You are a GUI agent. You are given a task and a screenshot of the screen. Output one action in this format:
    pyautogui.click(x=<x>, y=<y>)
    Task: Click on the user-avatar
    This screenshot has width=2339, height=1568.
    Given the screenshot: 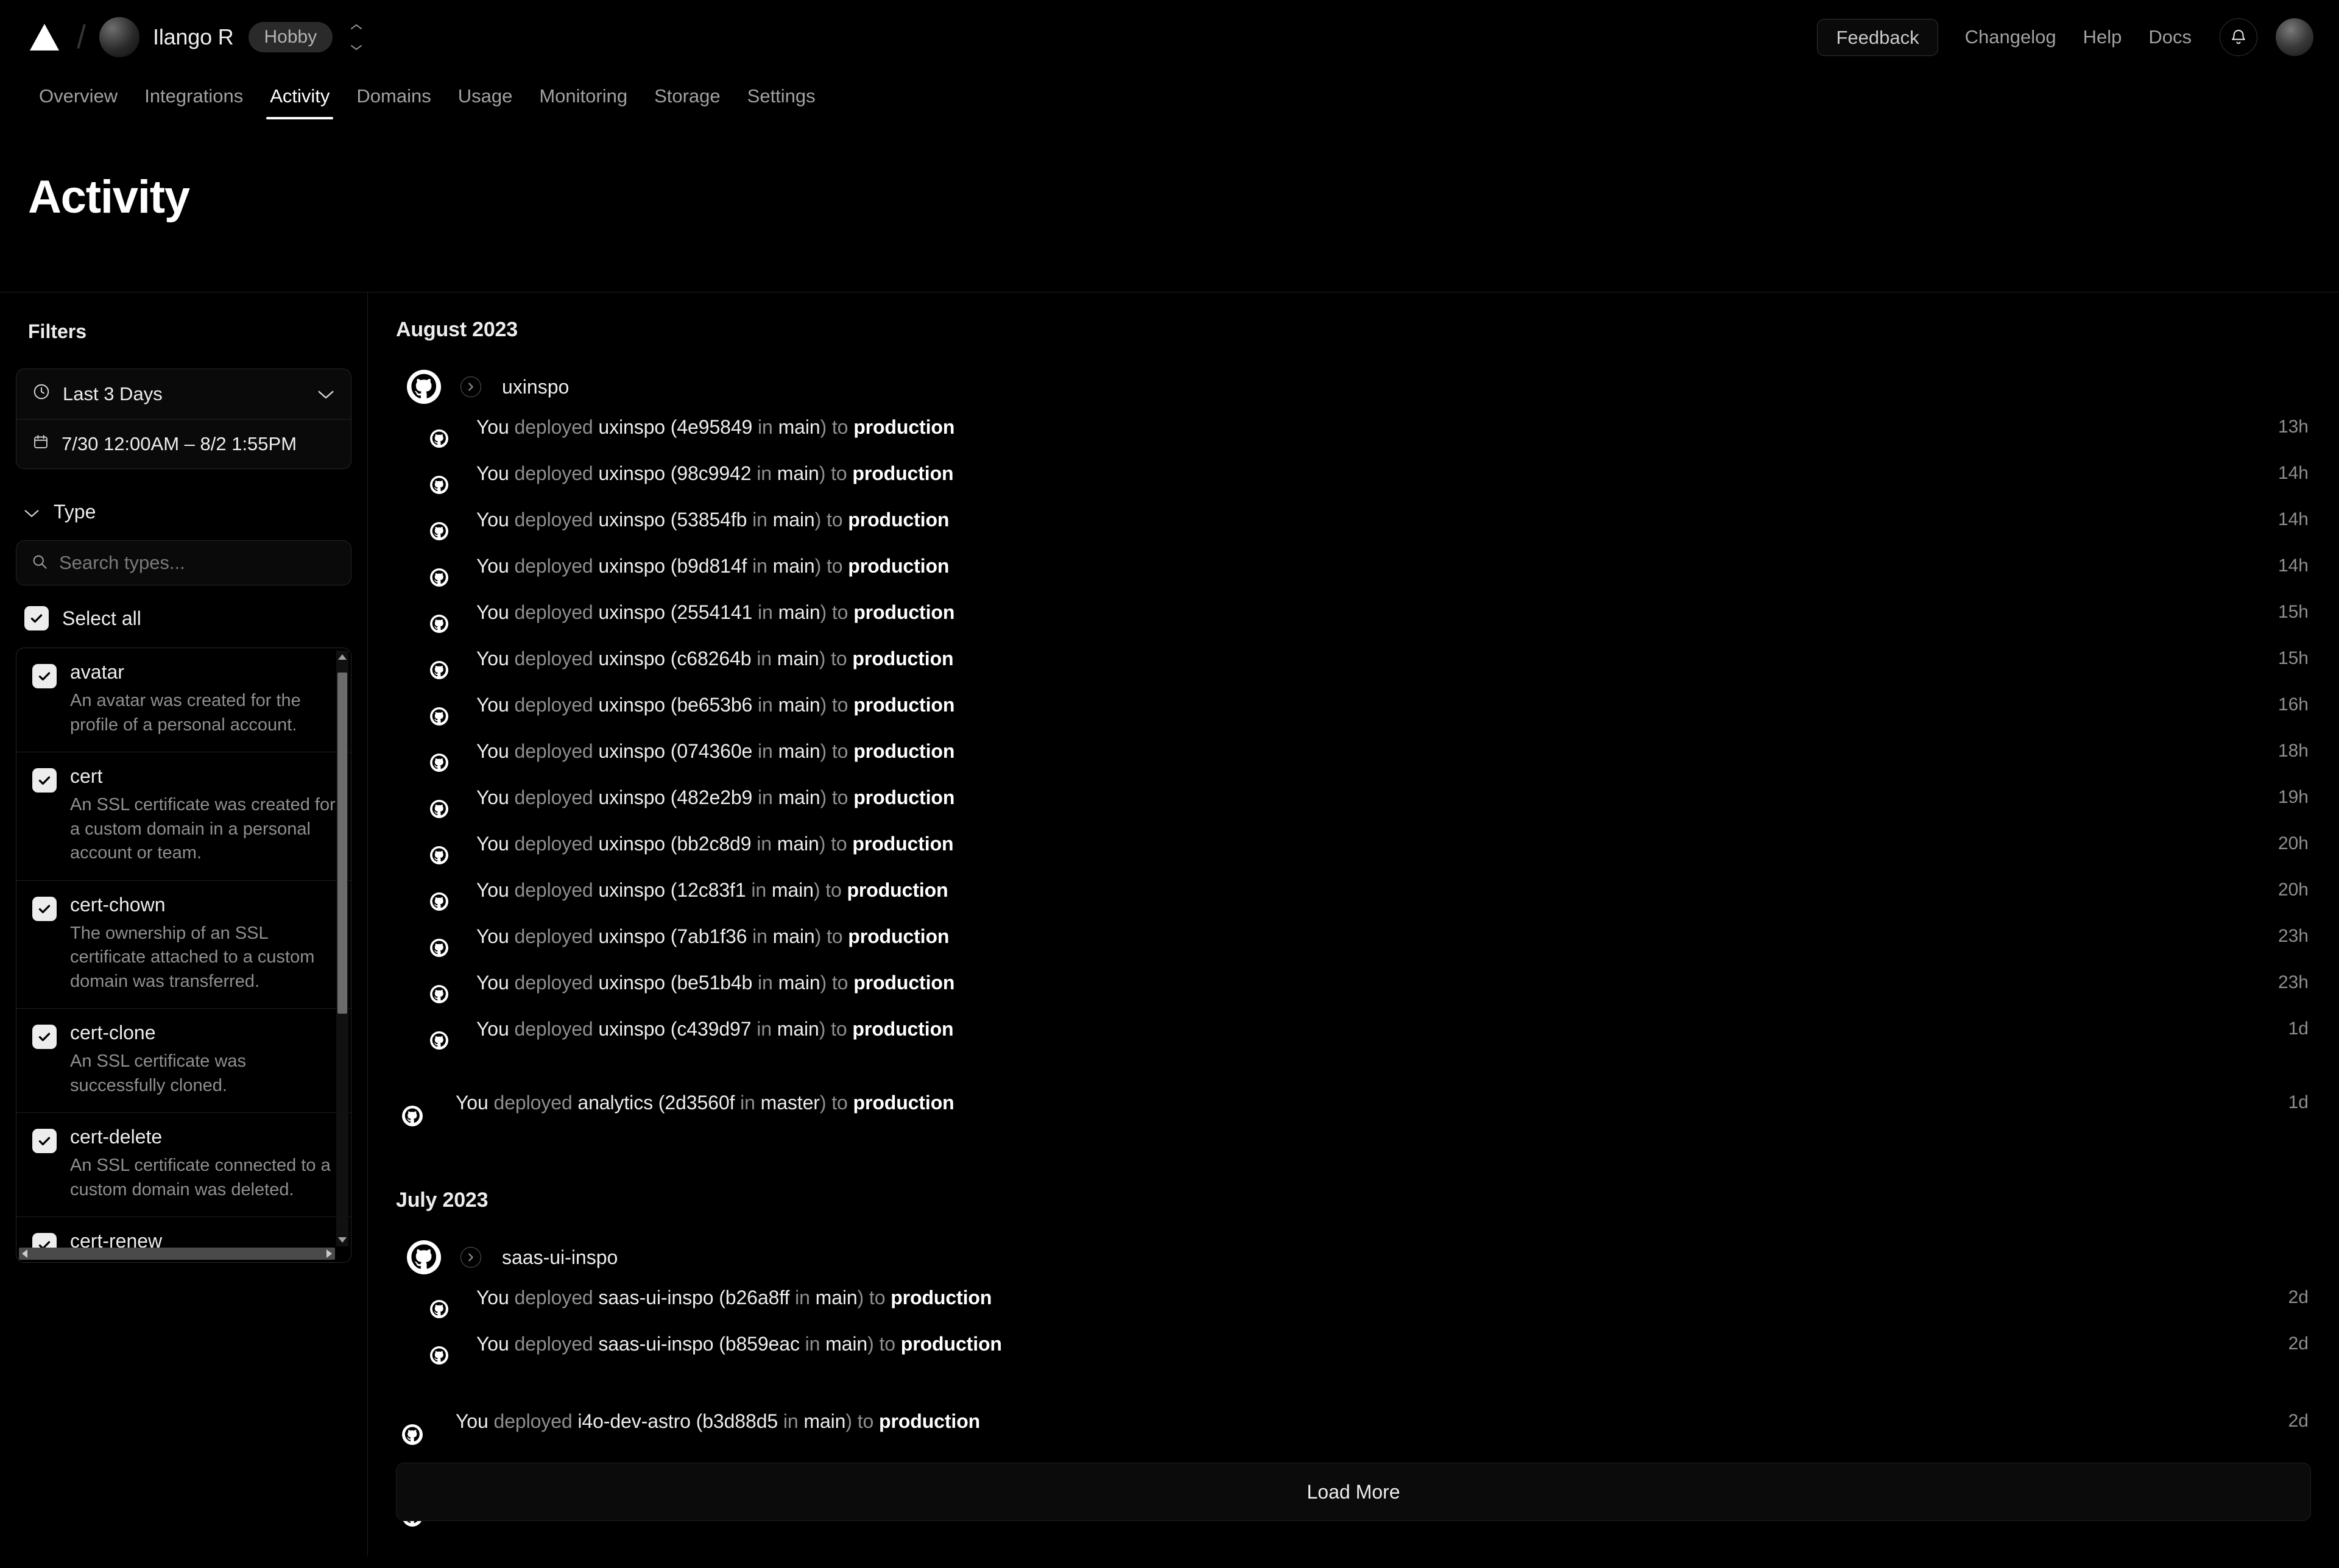 What is the action you would take?
    pyautogui.click(x=2294, y=37)
    